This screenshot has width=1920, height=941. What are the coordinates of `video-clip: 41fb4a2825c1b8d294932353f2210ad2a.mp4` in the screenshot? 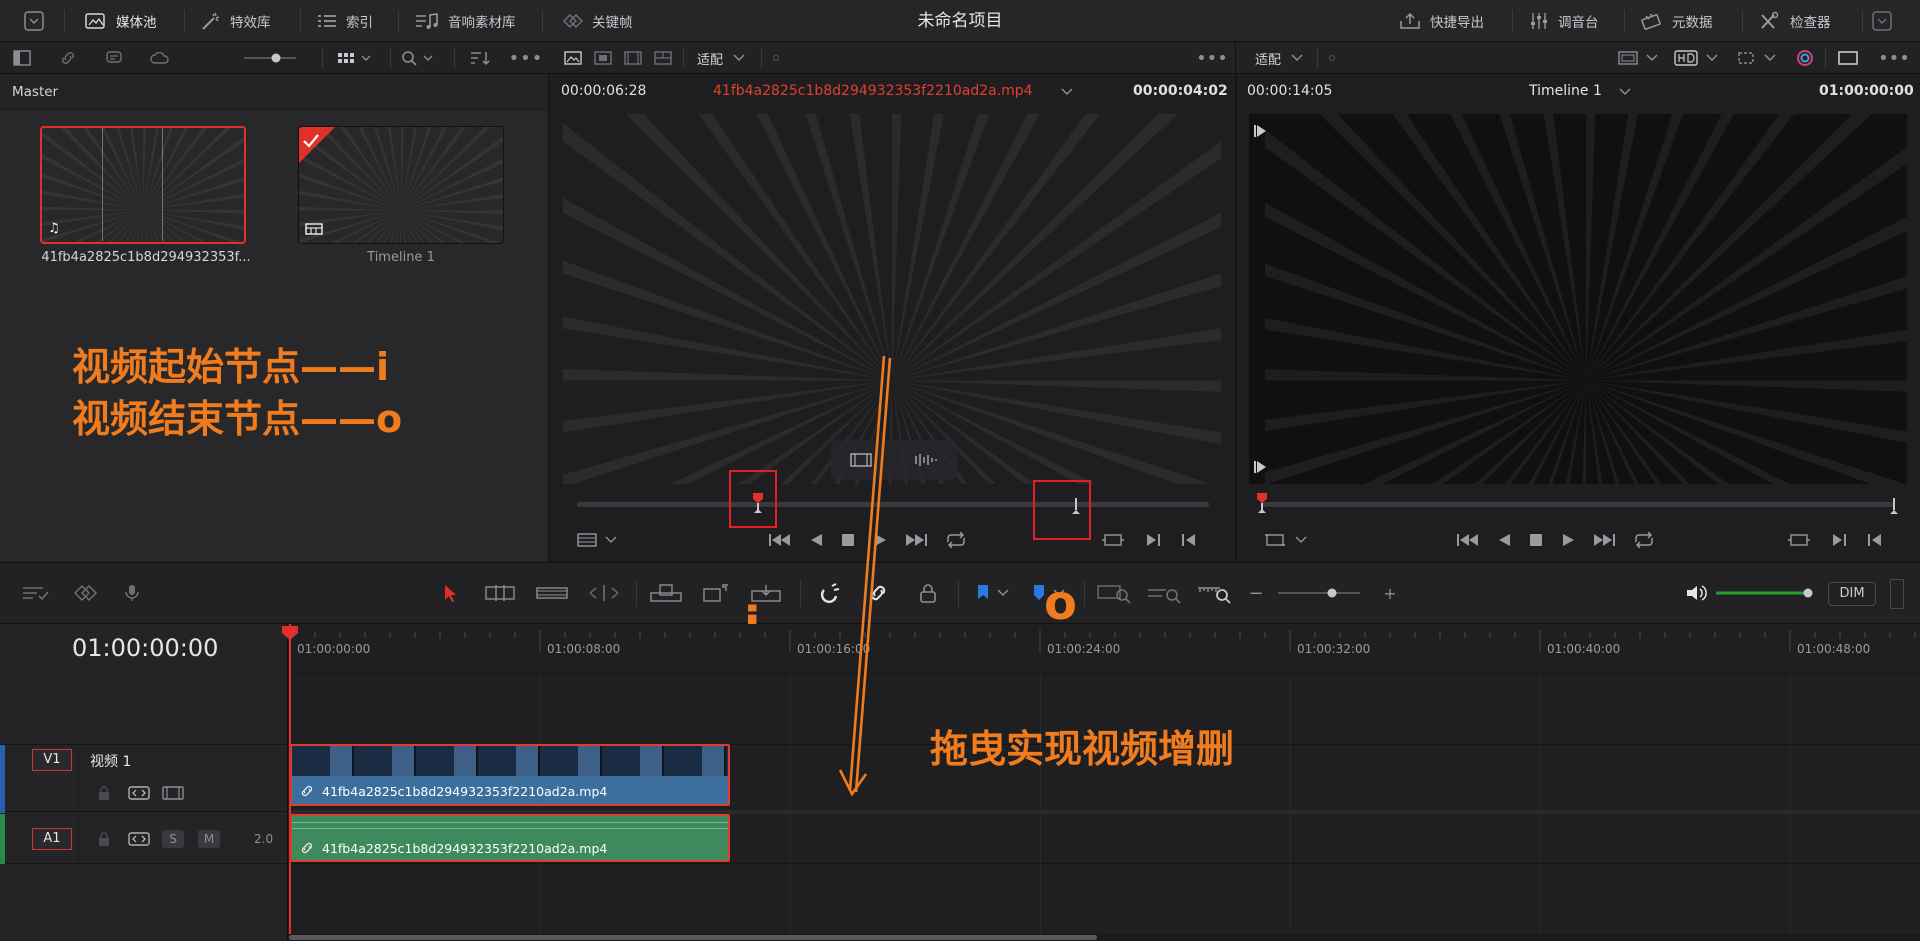 It's located at (510, 775).